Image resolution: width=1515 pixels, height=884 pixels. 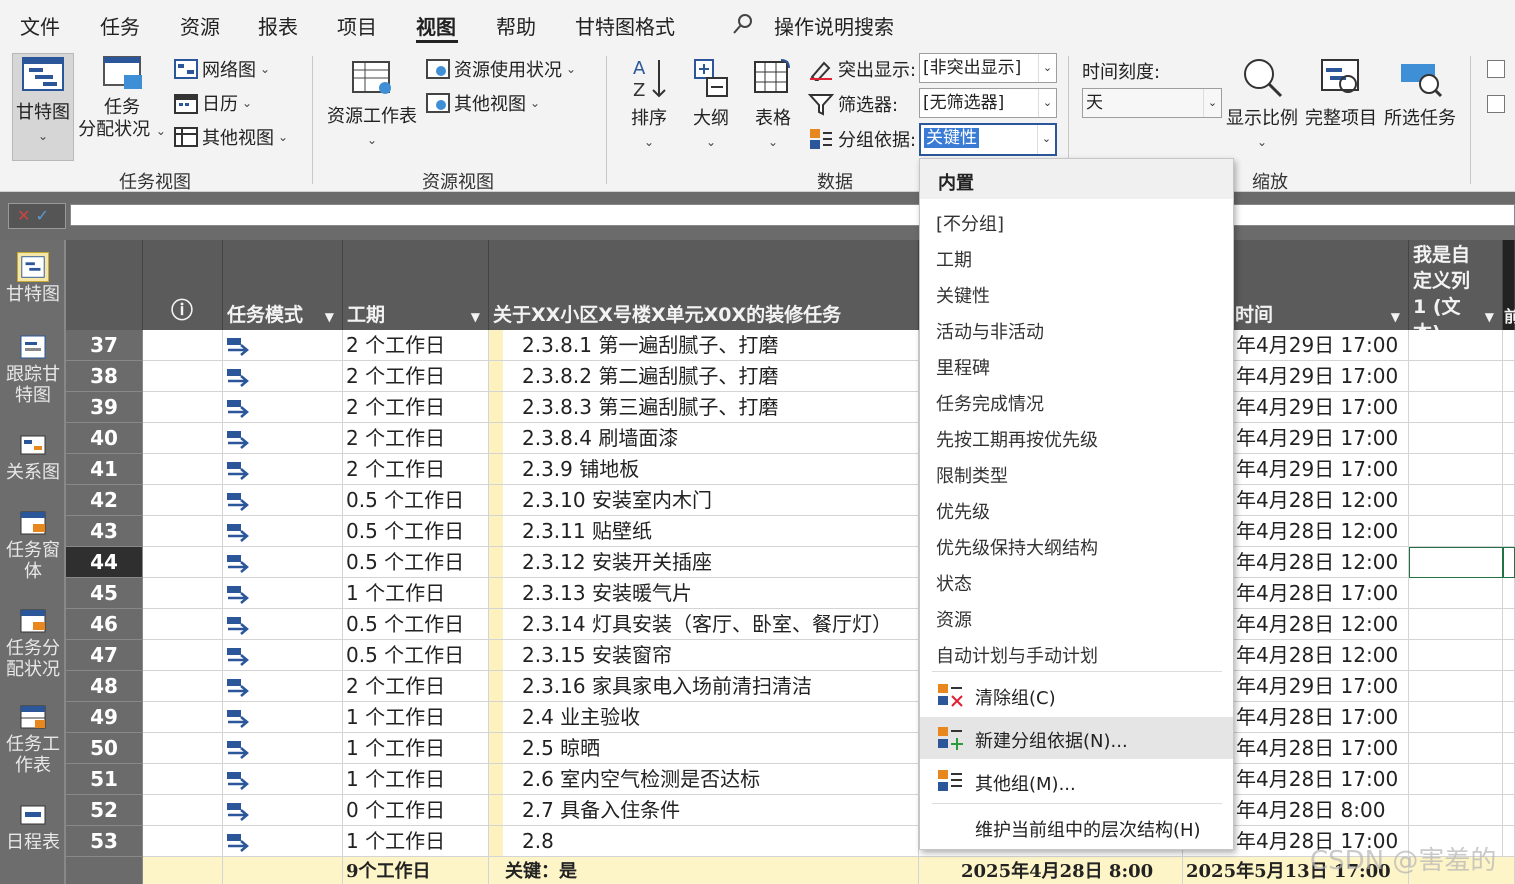 What do you see at coordinates (704, 438) in the screenshot?
I see `task-name-cell: 2.3.8.4 刷墙面漆` at bounding box center [704, 438].